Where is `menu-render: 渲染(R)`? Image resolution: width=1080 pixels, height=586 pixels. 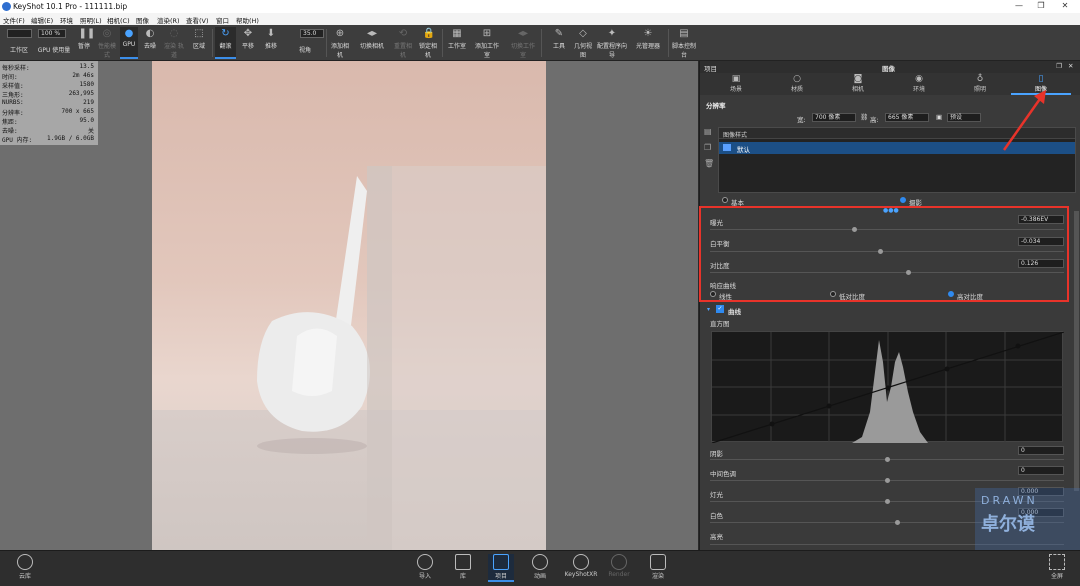
menu-render: 渲染(R) is located at coordinates (168, 20).